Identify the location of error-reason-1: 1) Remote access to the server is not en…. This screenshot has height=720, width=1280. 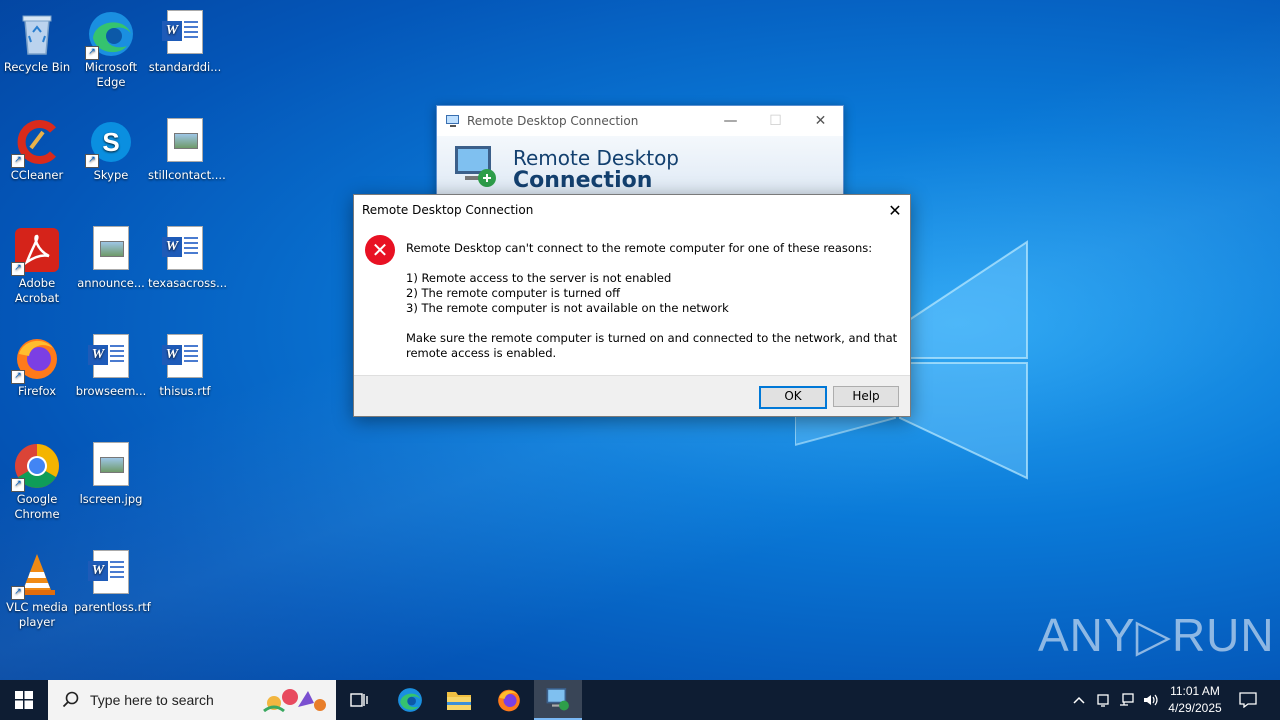
(539, 278).